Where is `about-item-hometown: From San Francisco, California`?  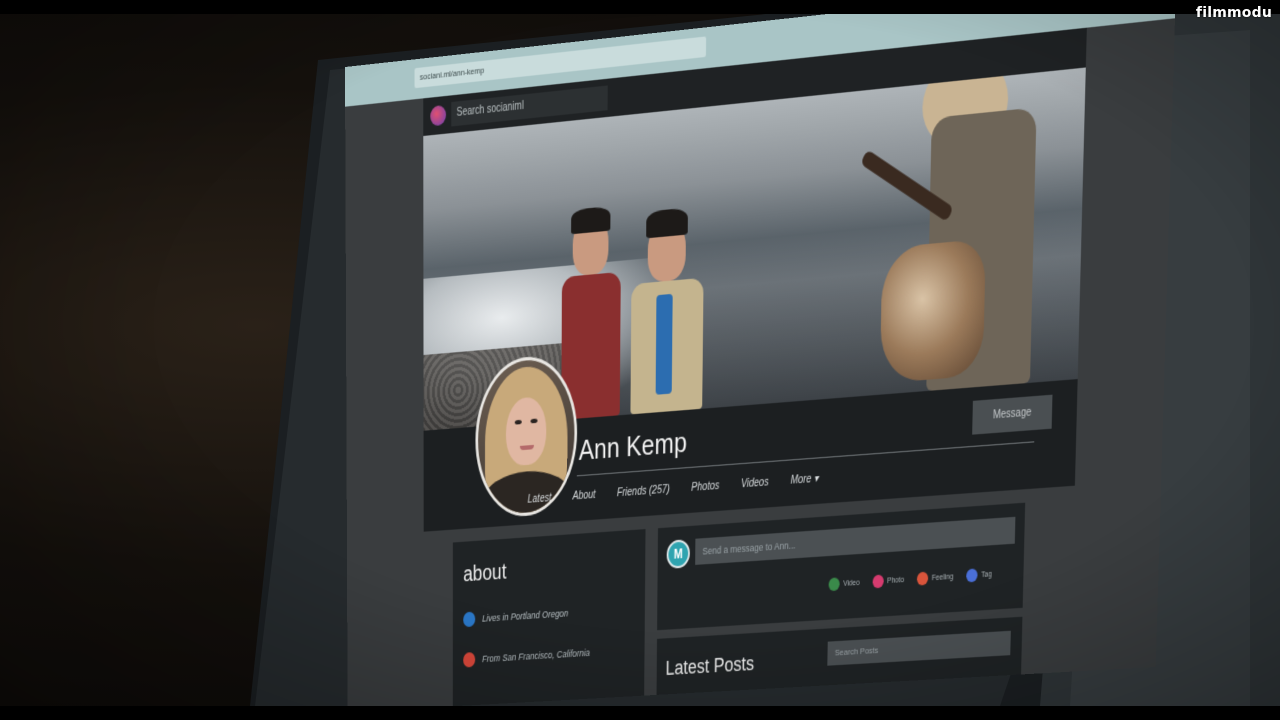 about-item-hometown: From San Francisco, California is located at coordinates (526, 656).